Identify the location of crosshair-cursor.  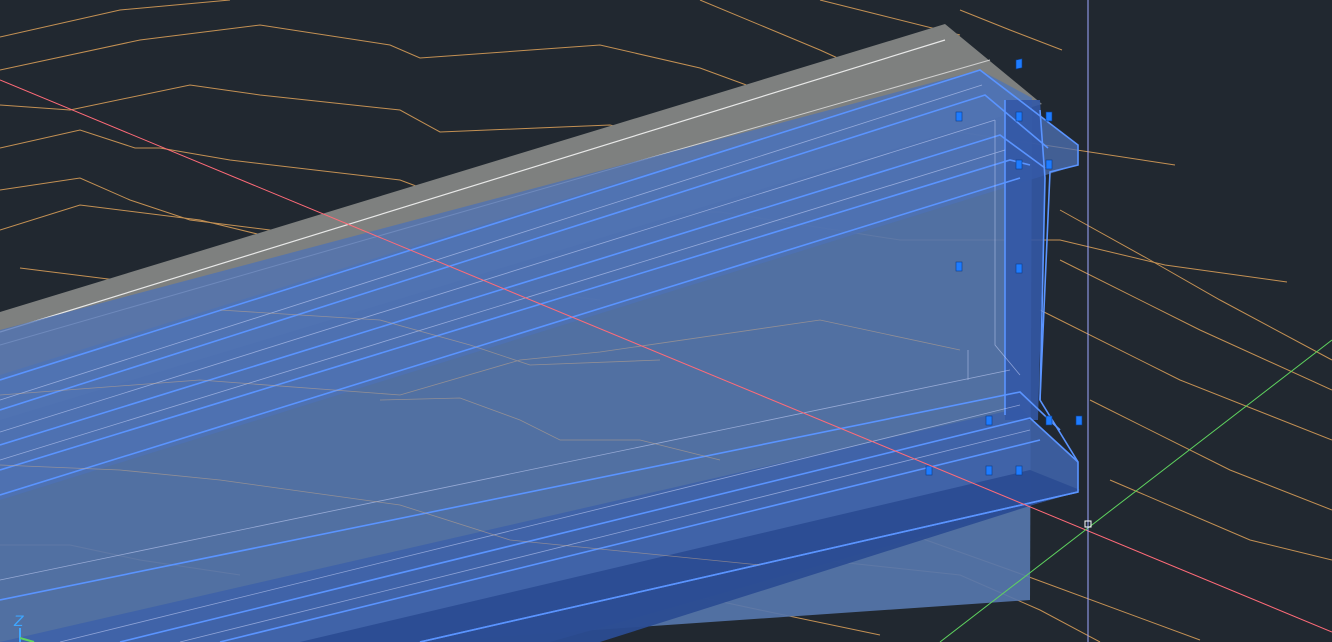
(1088, 321).